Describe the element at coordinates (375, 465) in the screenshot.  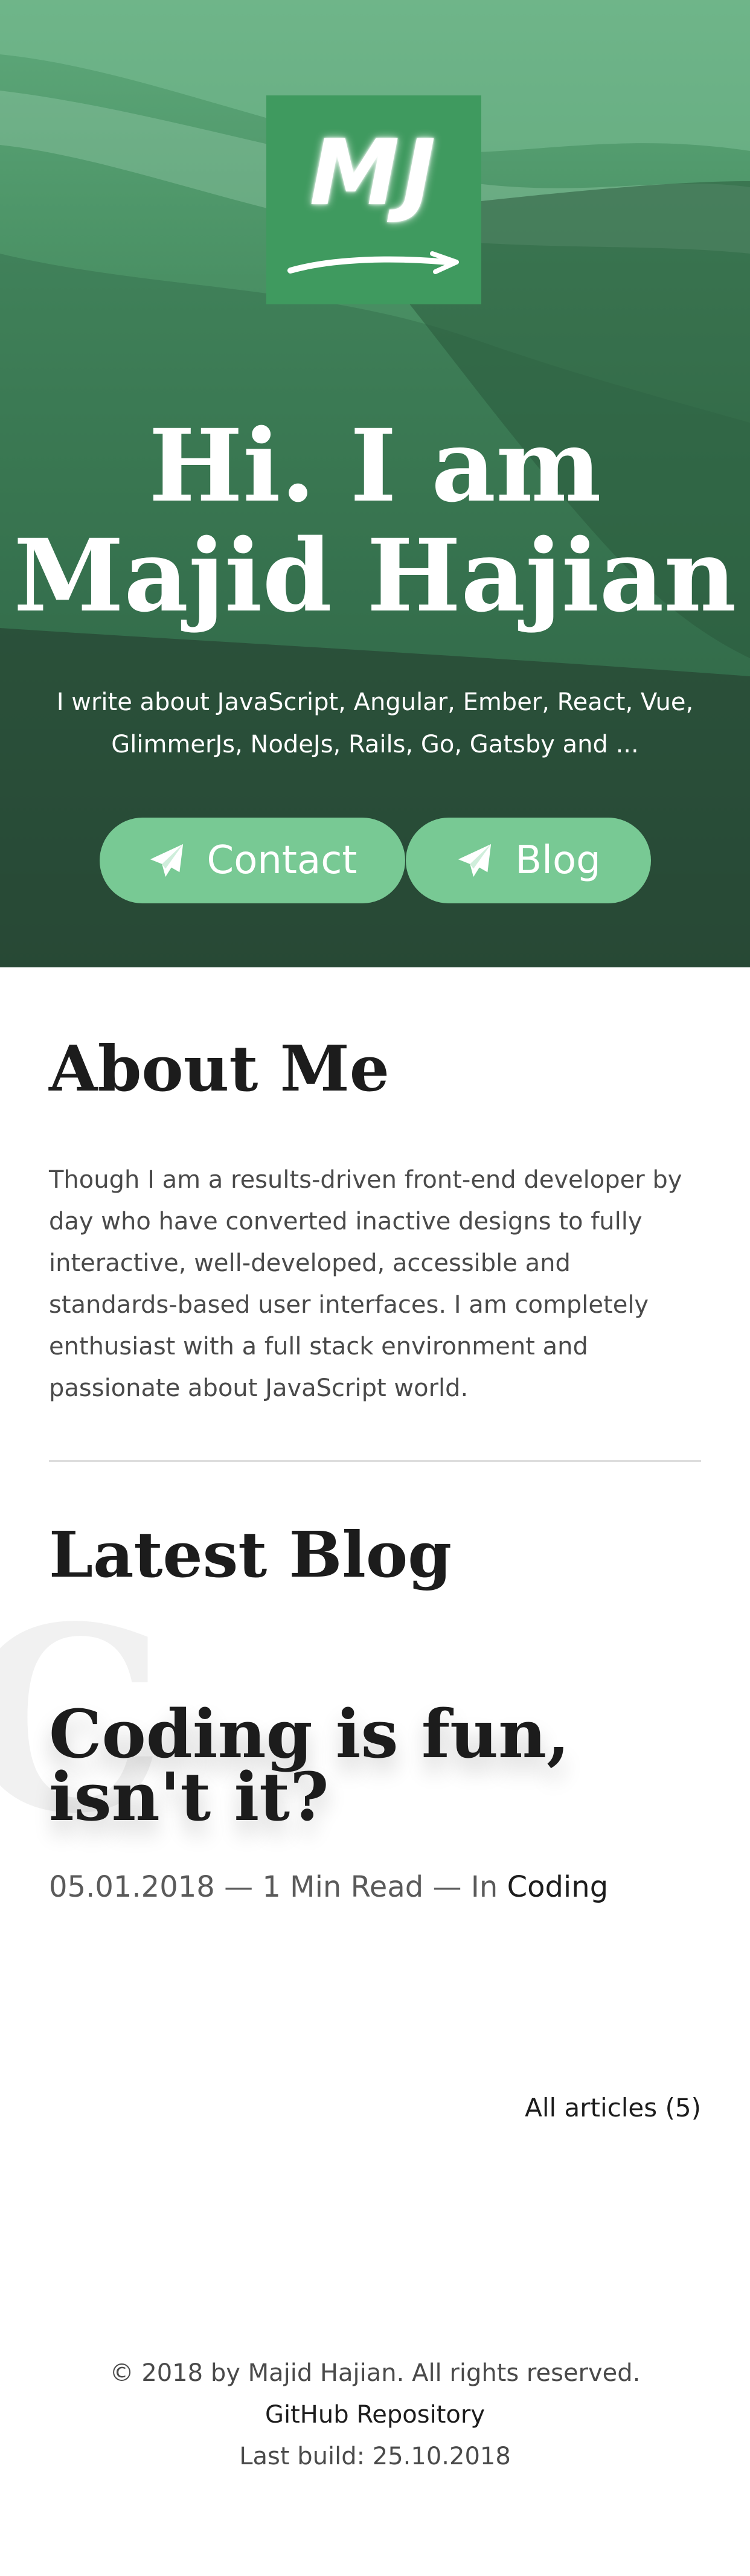
I see `hero-title-line1: Hi. I am` at that location.